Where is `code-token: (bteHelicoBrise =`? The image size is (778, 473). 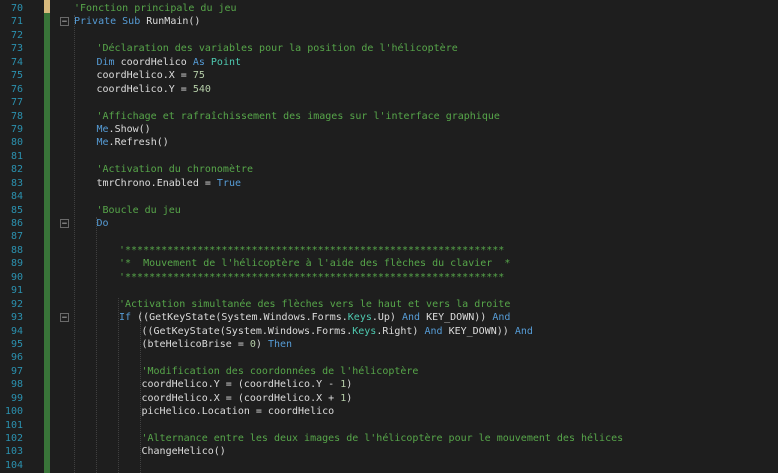
code-token: (bteHelicoBrise = is located at coordinates (195, 344).